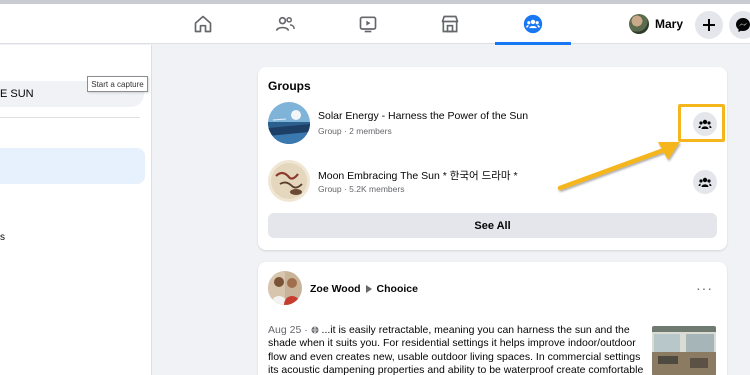 Image resolution: width=750 pixels, height=375 pixels. I want to click on sidebar-divider, so click(70, 117).